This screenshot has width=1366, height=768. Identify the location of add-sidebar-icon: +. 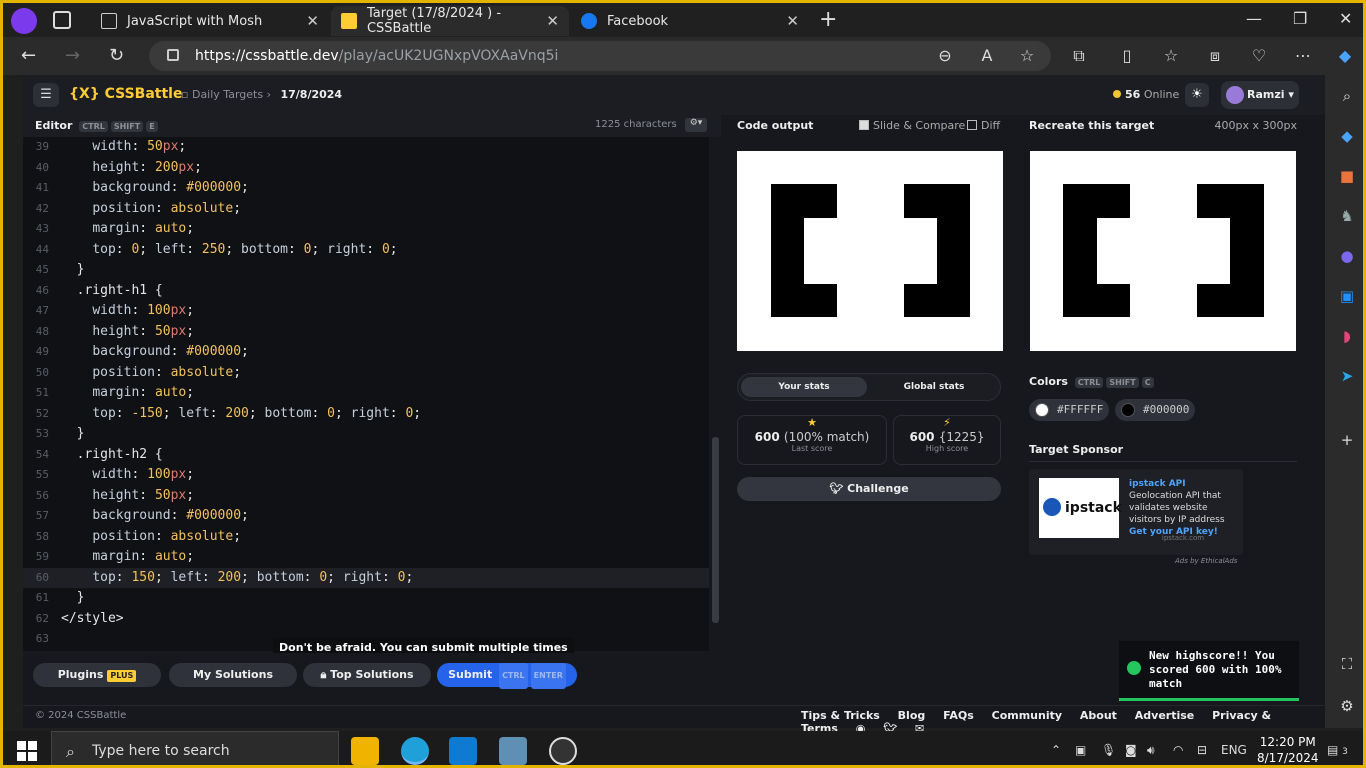
(1347, 441).